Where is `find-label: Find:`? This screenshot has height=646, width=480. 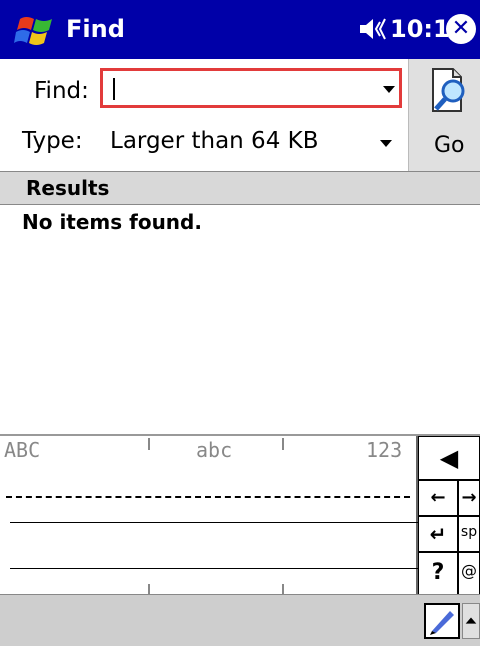
find-label: Find: is located at coordinates (61, 91).